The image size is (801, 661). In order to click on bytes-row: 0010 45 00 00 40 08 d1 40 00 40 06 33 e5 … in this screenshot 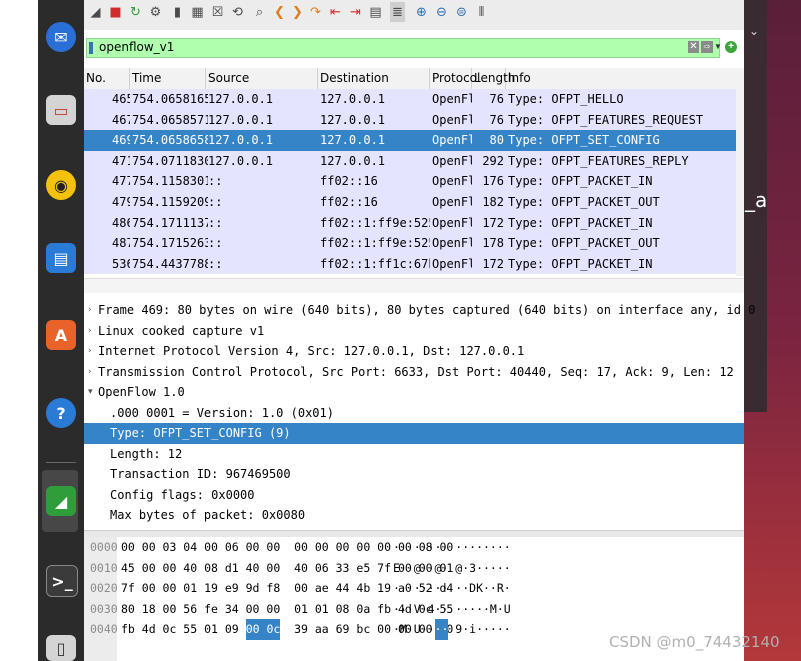, I will do `click(414, 568)`.